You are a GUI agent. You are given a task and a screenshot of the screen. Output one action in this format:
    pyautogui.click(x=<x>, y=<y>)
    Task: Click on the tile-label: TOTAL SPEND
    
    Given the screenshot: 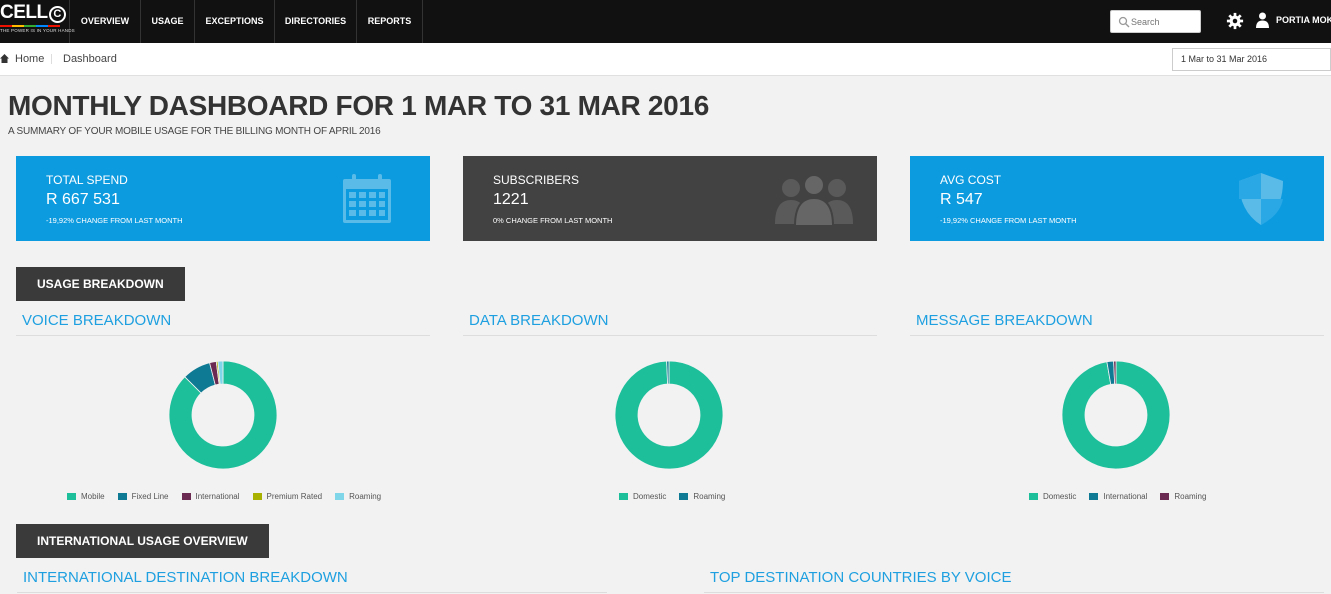 What is the action you would take?
    pyautogui.click(x=87, y=180)
    